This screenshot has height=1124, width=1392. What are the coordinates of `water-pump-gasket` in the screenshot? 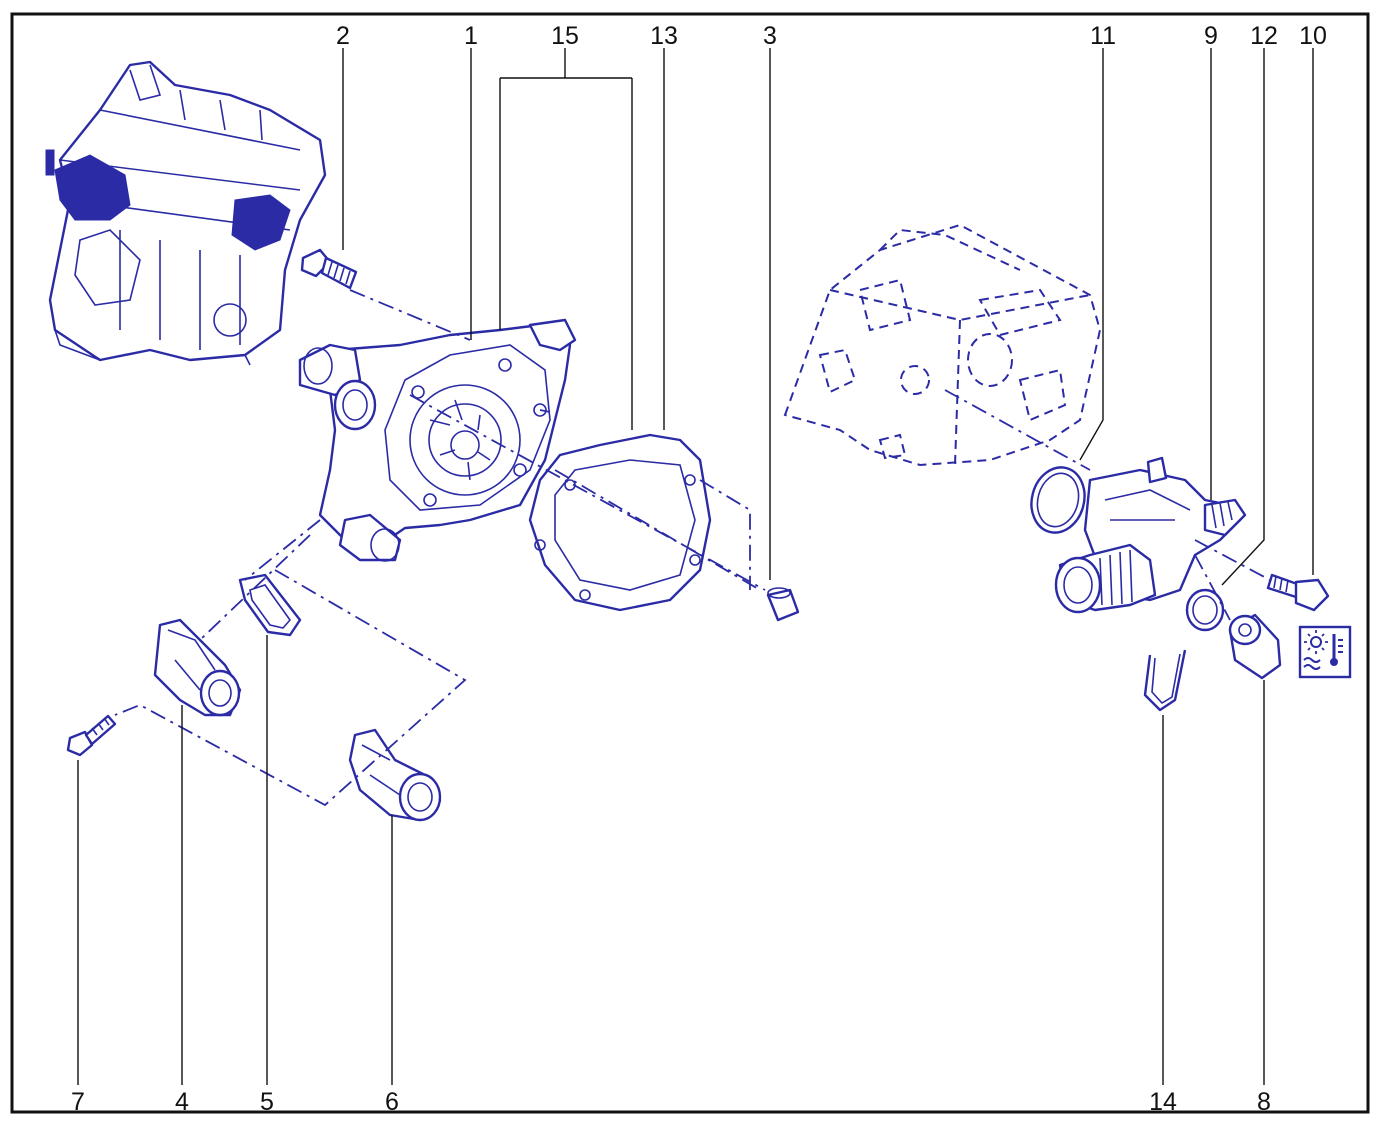 It's located at (620, 522).